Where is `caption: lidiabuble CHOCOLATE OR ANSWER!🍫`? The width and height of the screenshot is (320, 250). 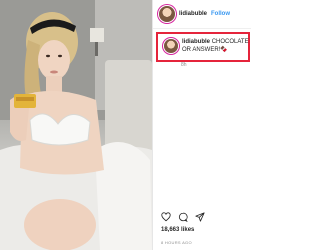 caption: lidiabuble CHOCOLATE OR ANSWER!🍫 is located at coordinates (216, 46).